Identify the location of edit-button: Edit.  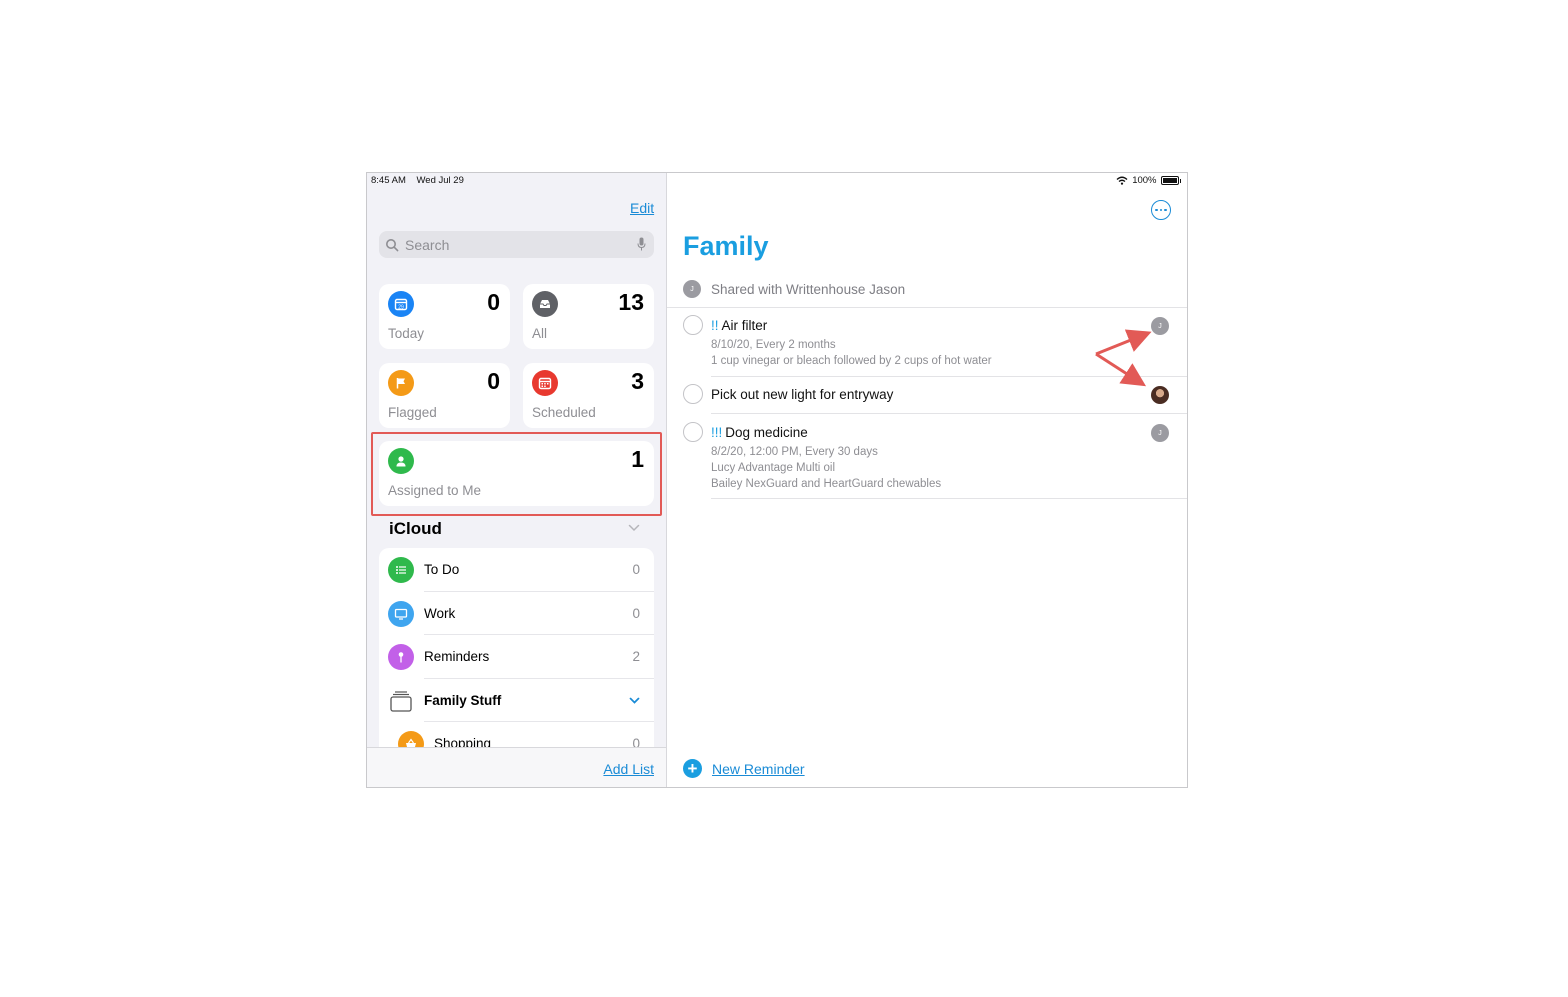
(642, 208).